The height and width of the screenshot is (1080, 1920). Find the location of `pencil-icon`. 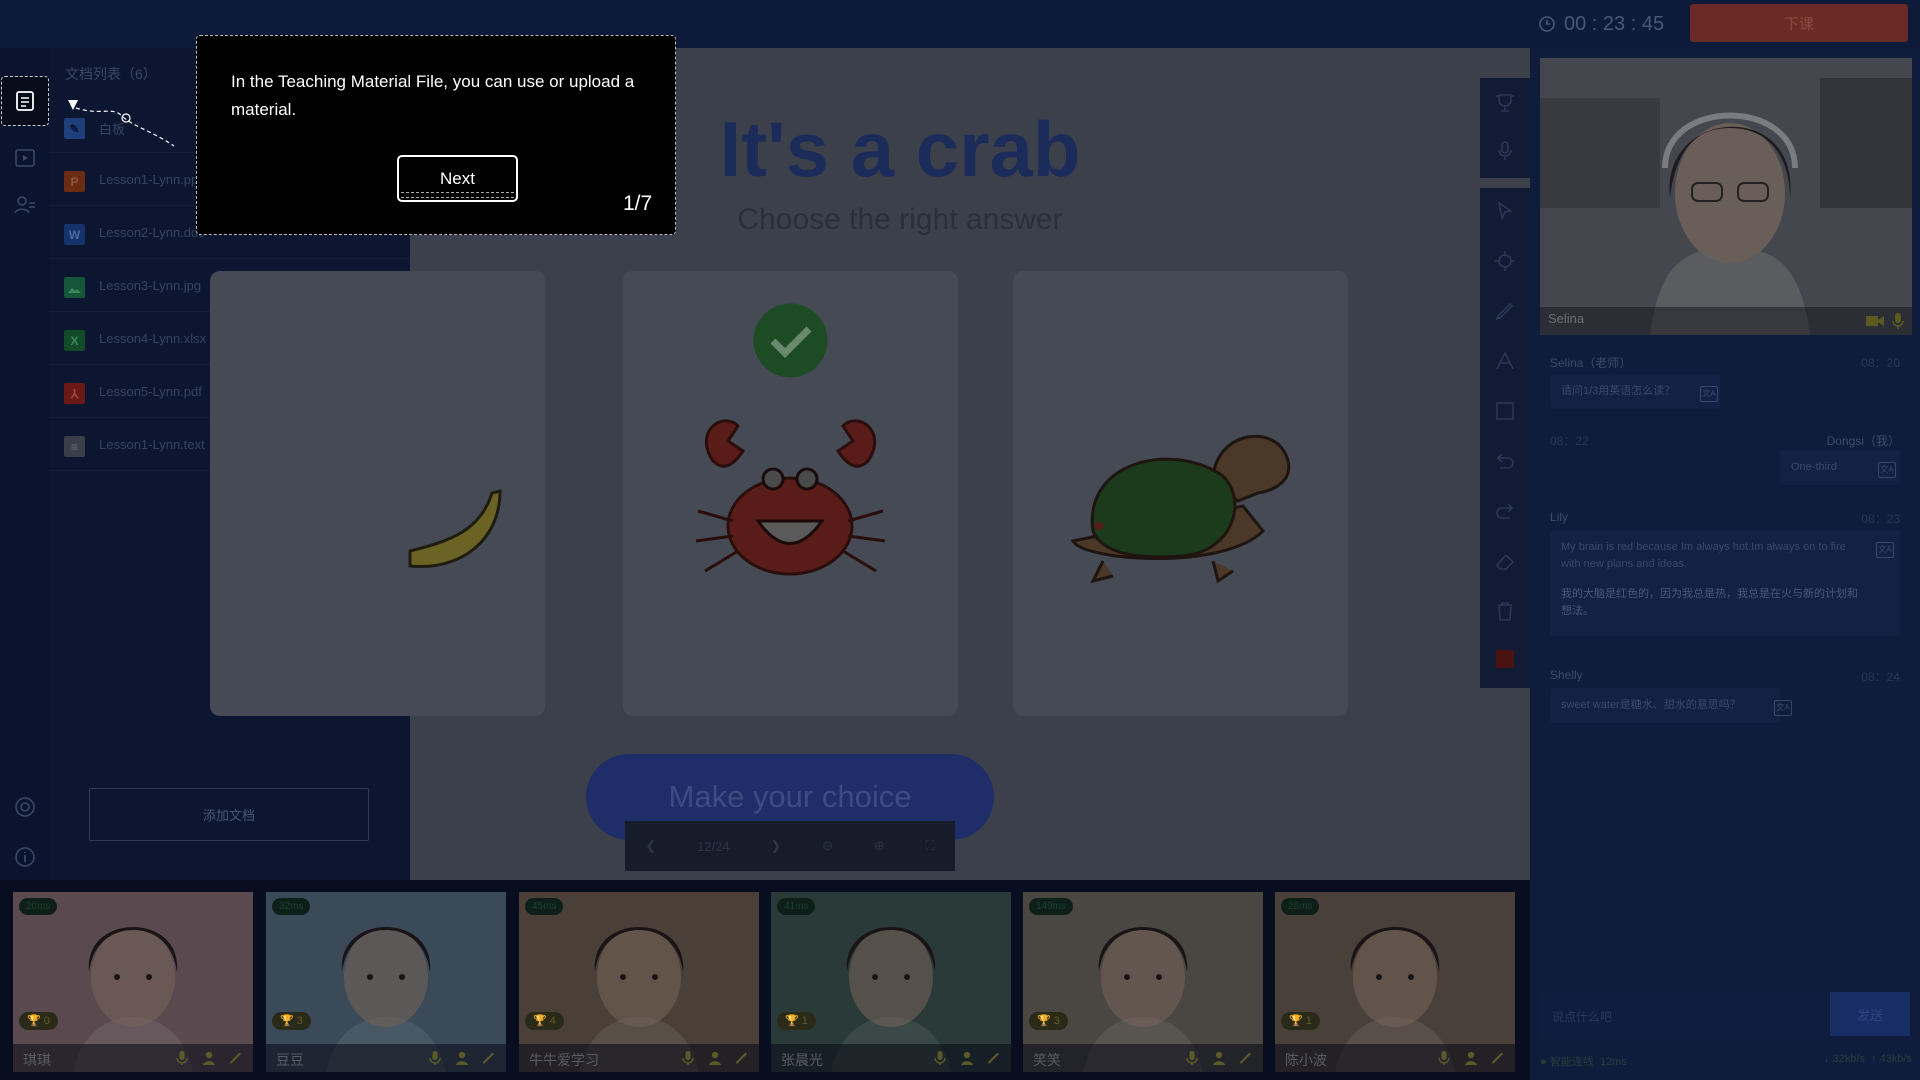

pencil-icon is located at coordinates (1505, 311).